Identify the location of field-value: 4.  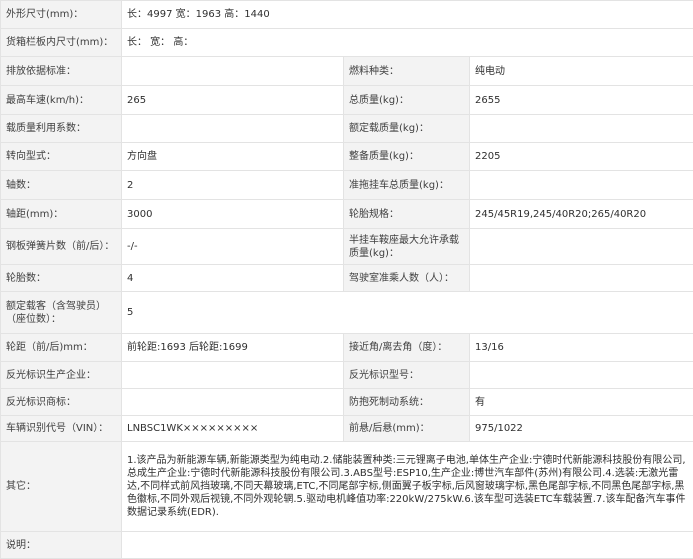
(233, 278).